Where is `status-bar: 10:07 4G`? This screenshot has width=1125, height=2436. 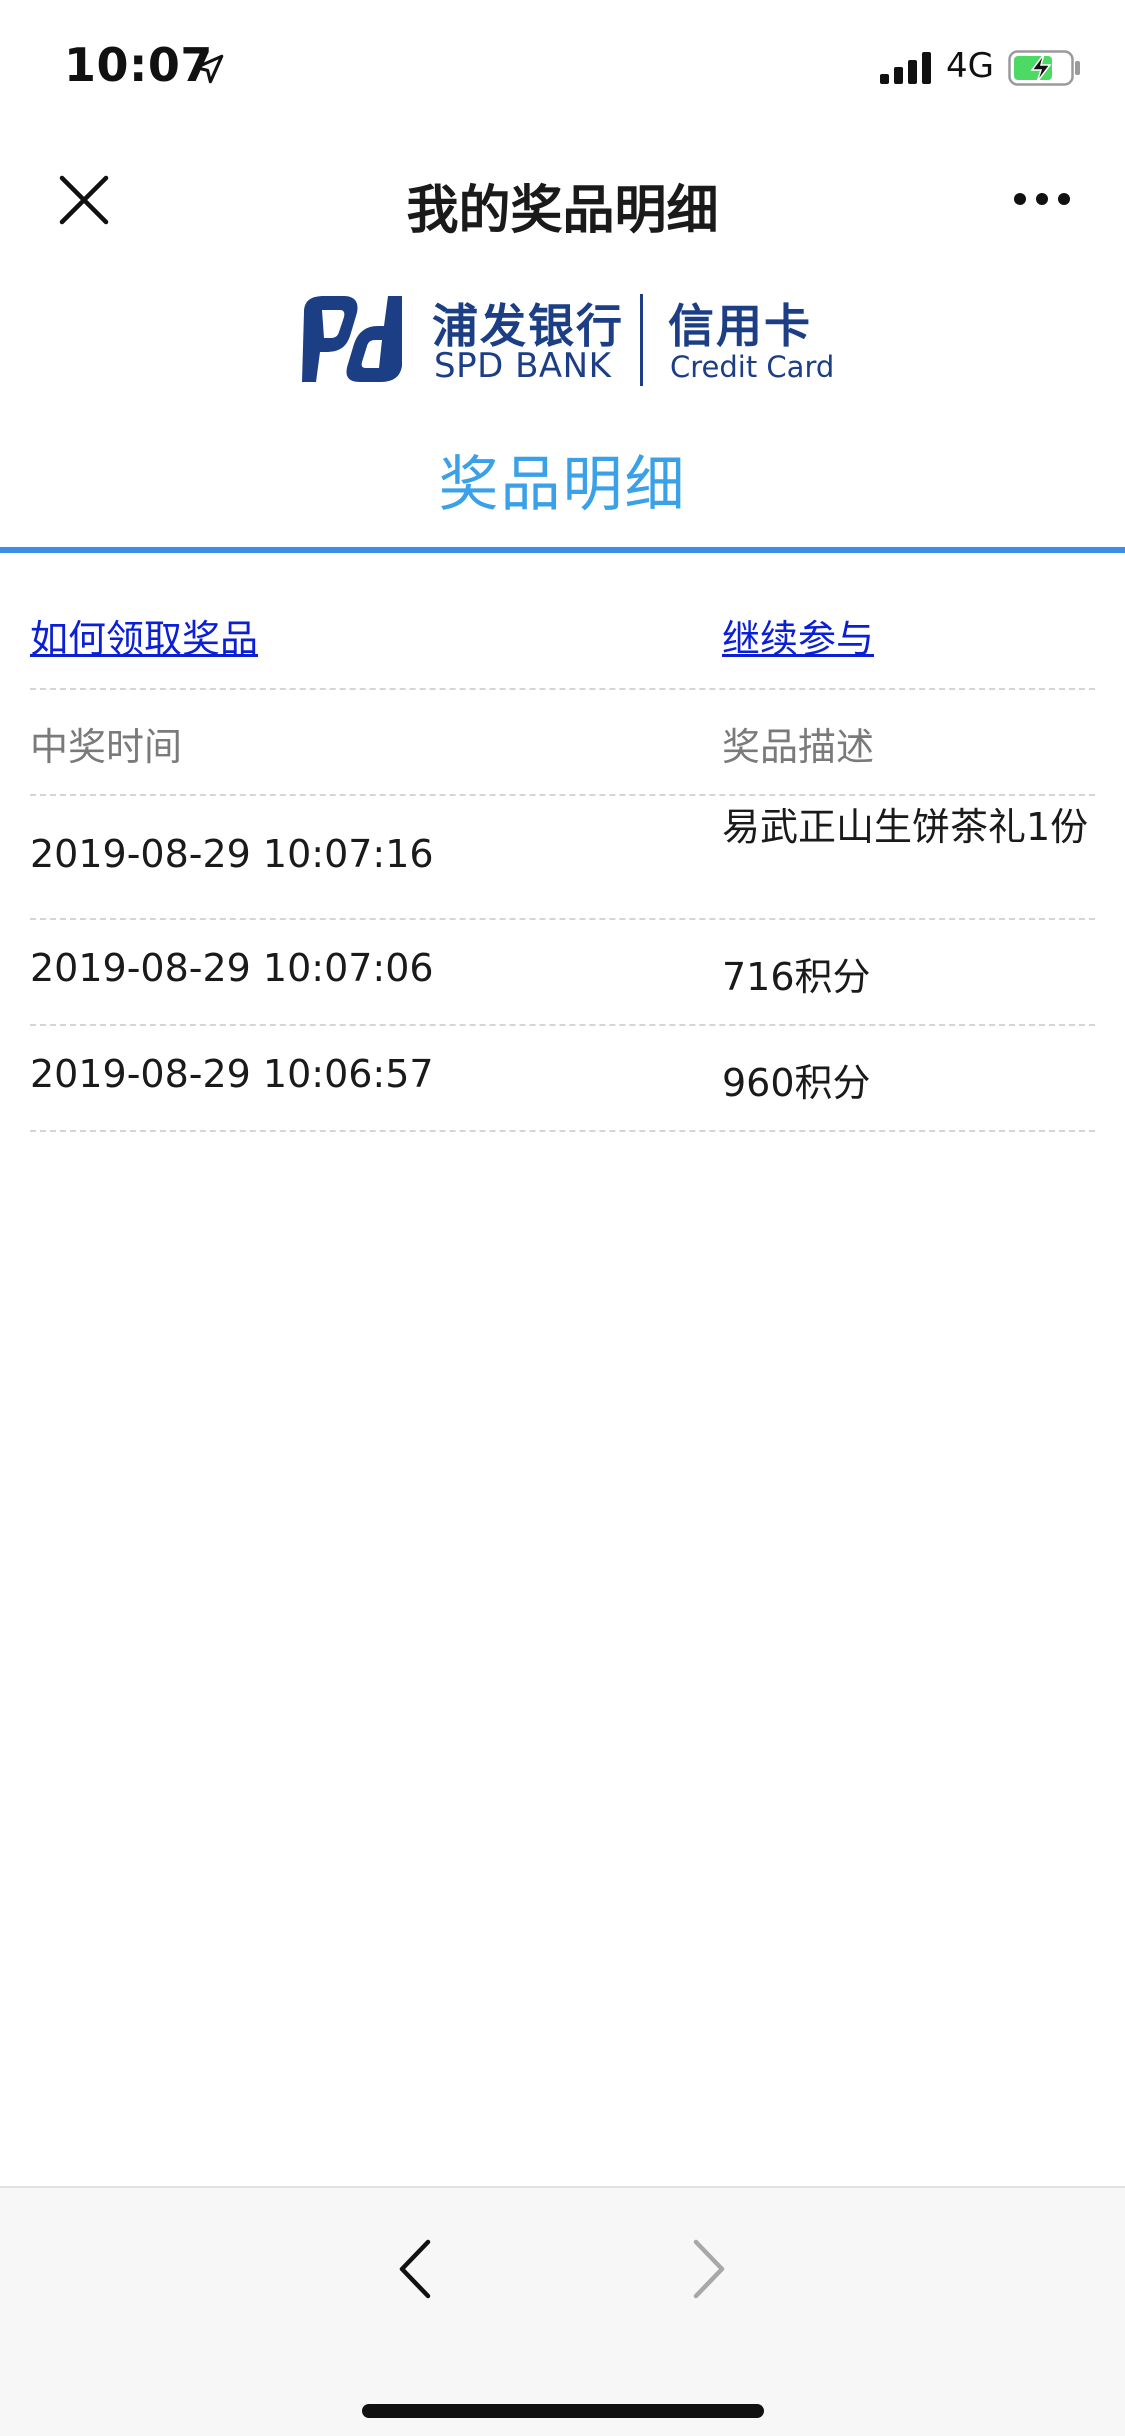
status-bar: 10:07 4G is located at coordinates (562, 66).